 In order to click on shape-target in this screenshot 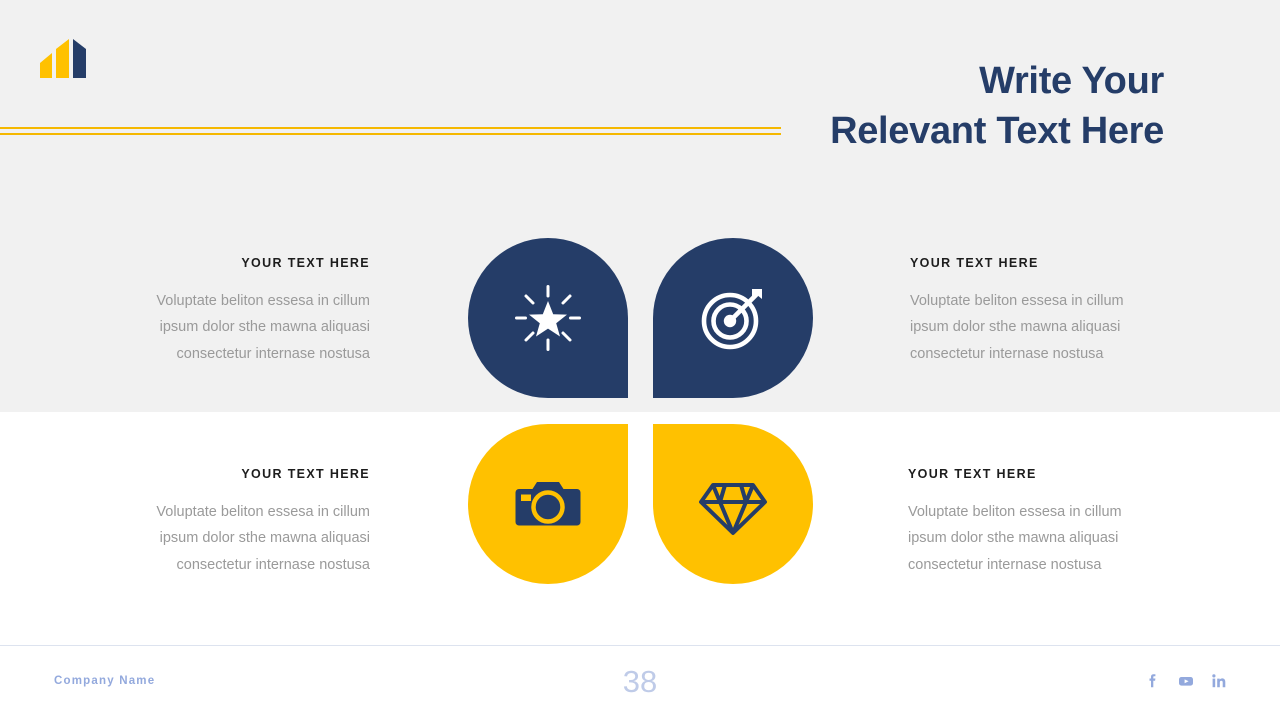, I will do `click(733, 318)`.